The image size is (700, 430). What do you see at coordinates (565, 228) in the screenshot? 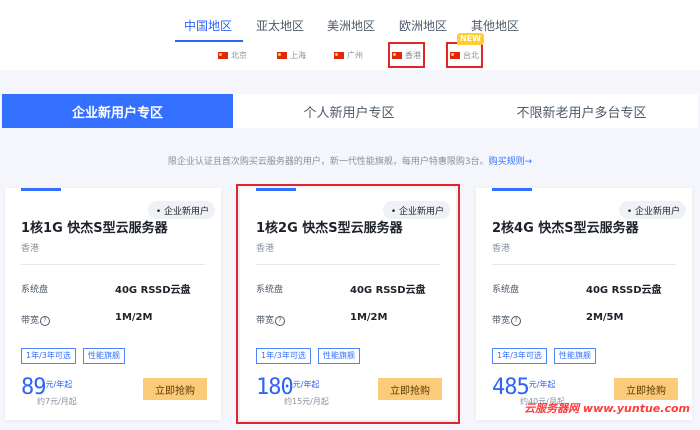
I see `card-title: 2核4G 快杰S型云服务器` at bounding box center [565, 228].